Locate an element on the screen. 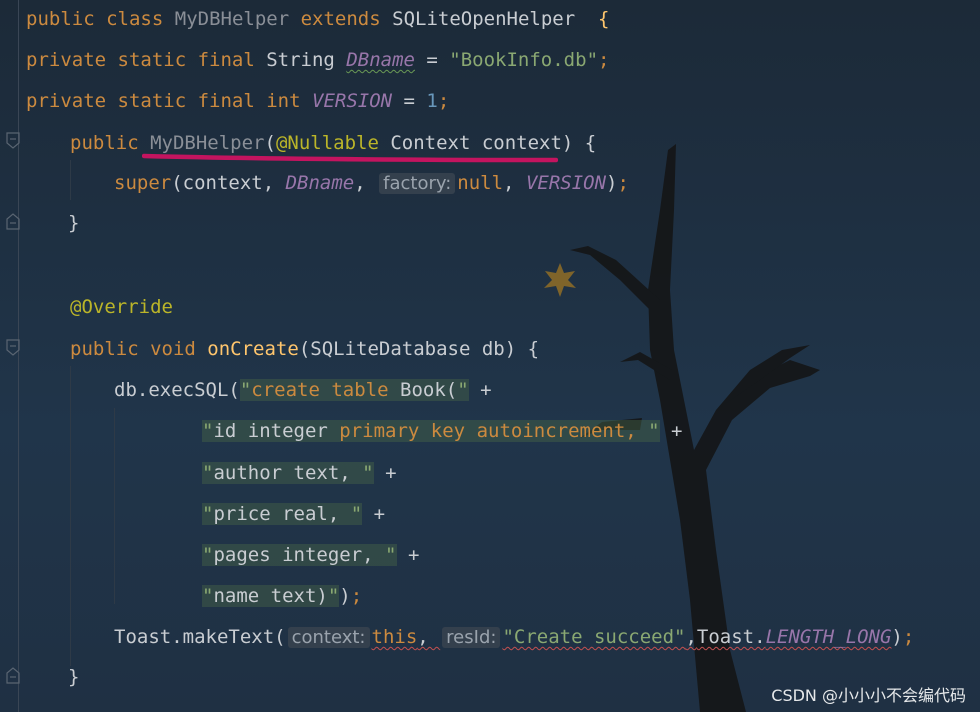 The image size is (980, 712). annotation: @Override is located at coordinates (121, 307).